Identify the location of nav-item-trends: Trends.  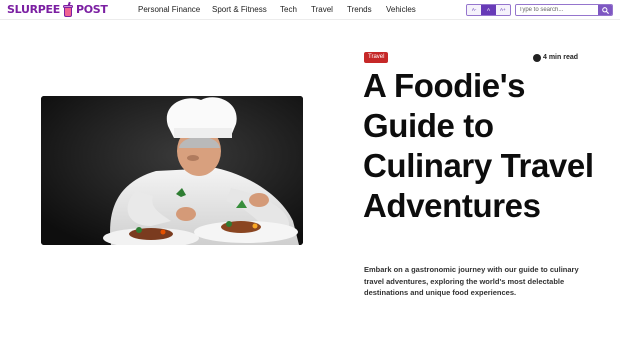
(359, 10).